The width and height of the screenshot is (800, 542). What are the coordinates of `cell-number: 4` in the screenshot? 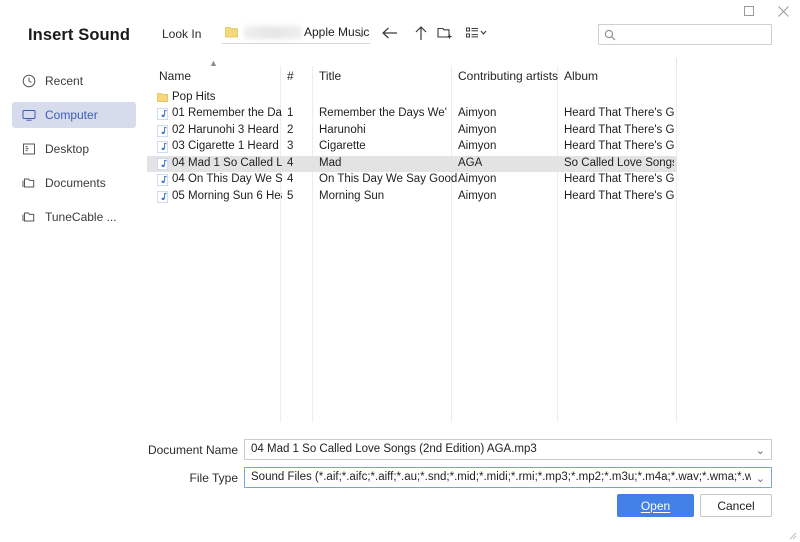 It's located at (290, 179).